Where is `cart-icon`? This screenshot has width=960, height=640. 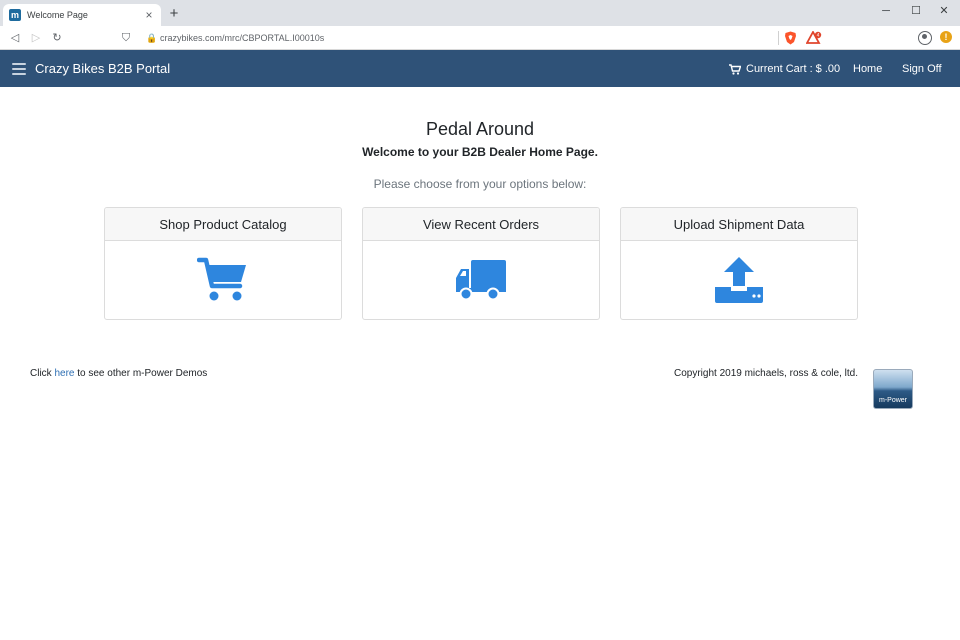 cart-icon is located at coordinates (735, 69).